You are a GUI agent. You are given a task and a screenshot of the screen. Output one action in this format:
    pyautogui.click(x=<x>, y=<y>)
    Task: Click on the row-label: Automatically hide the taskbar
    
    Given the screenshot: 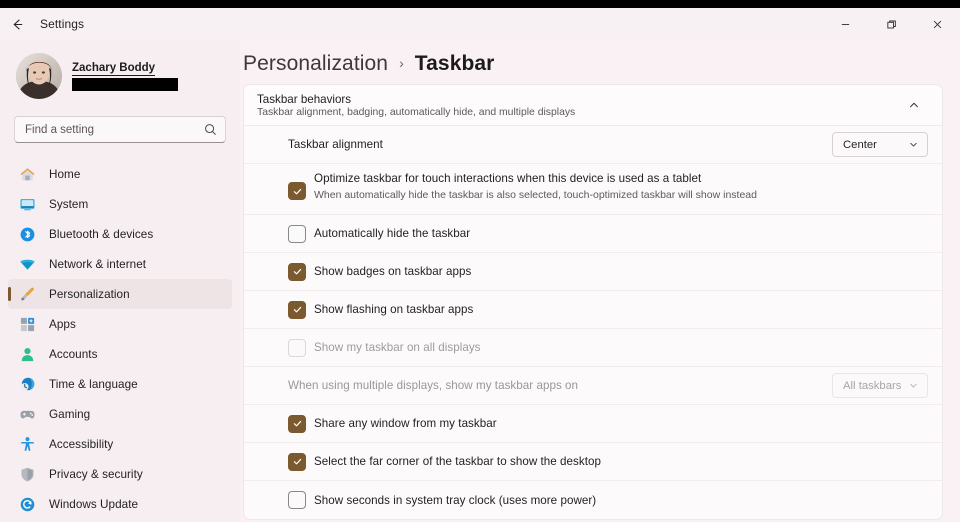 What is the action you would take?
    pyautogui.click(x=392, y=233)
    